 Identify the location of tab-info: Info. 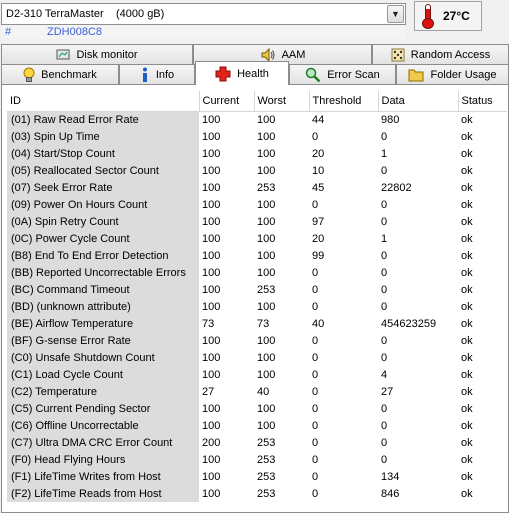
(157, 74).